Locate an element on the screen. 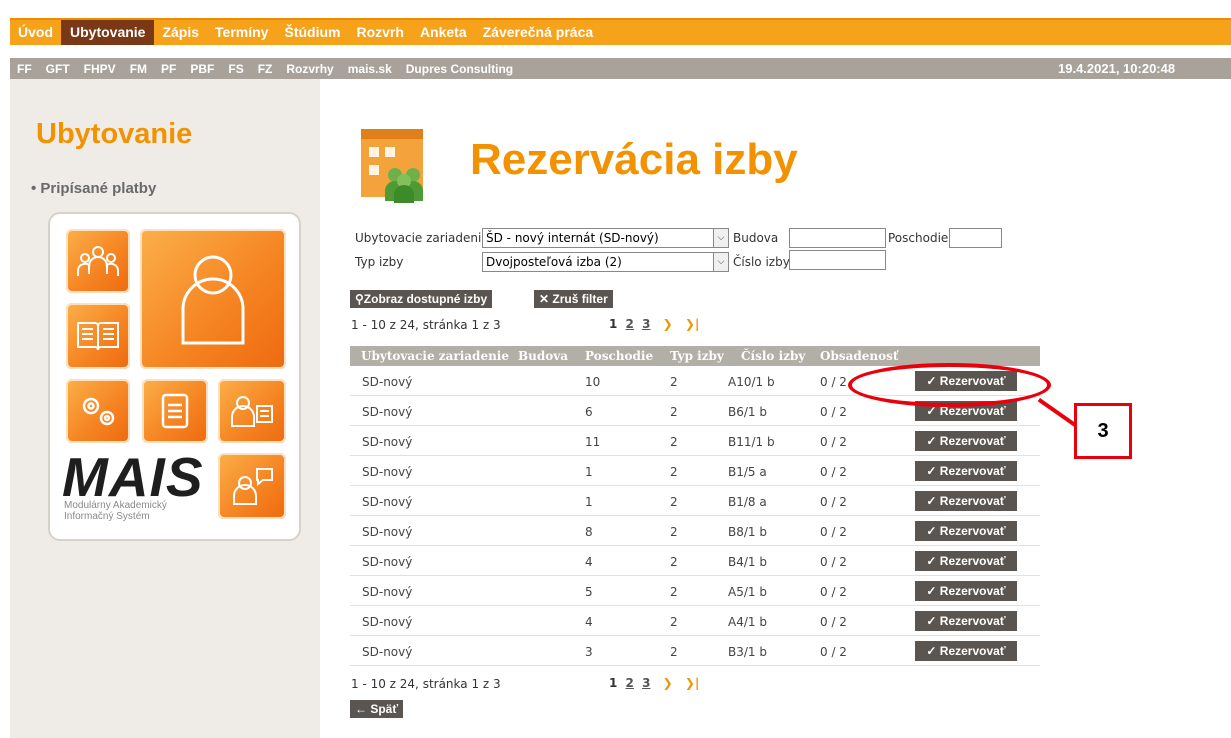 The image size is (1231, 738). people-icon is located at coordinates (98, 261).